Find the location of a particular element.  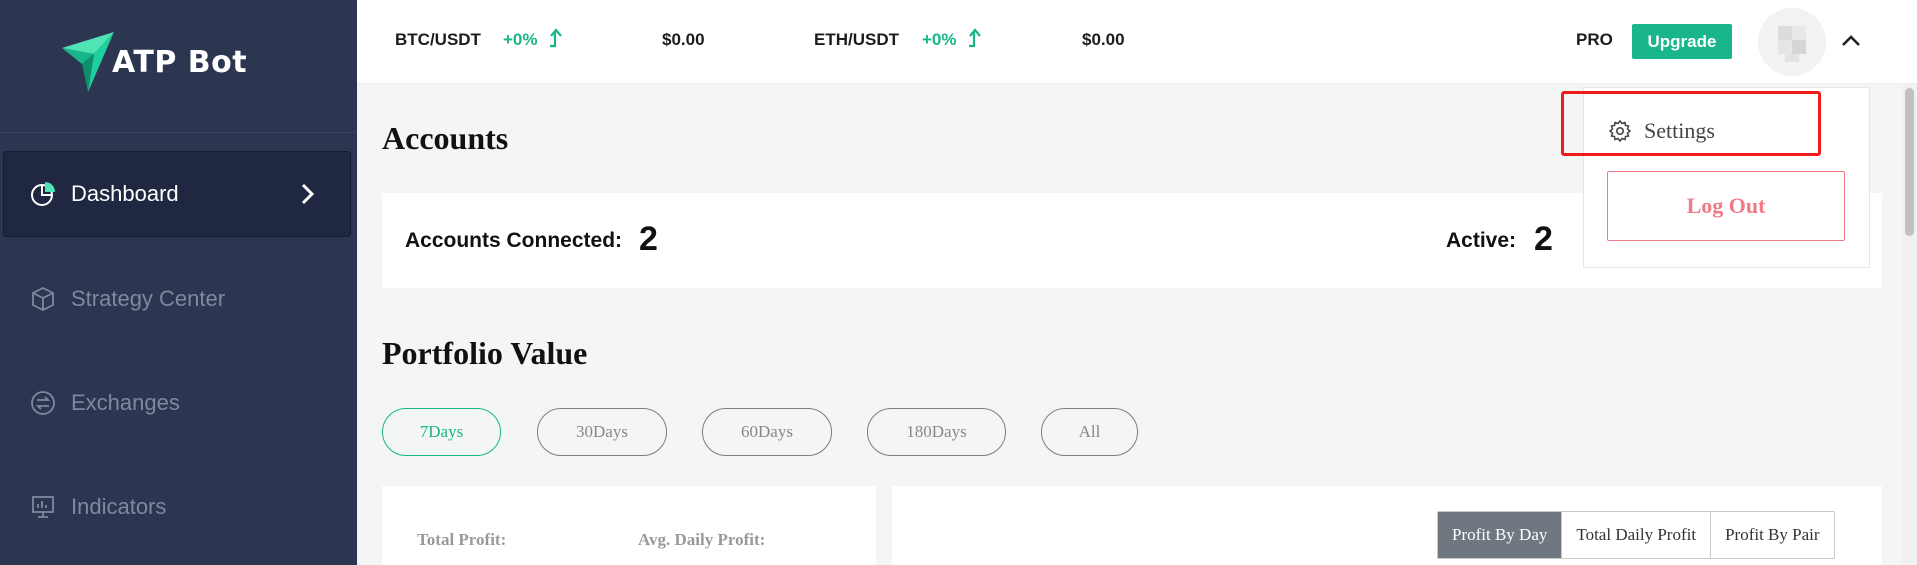

scrollbar-thumb is located at coordinates (1909, 162).